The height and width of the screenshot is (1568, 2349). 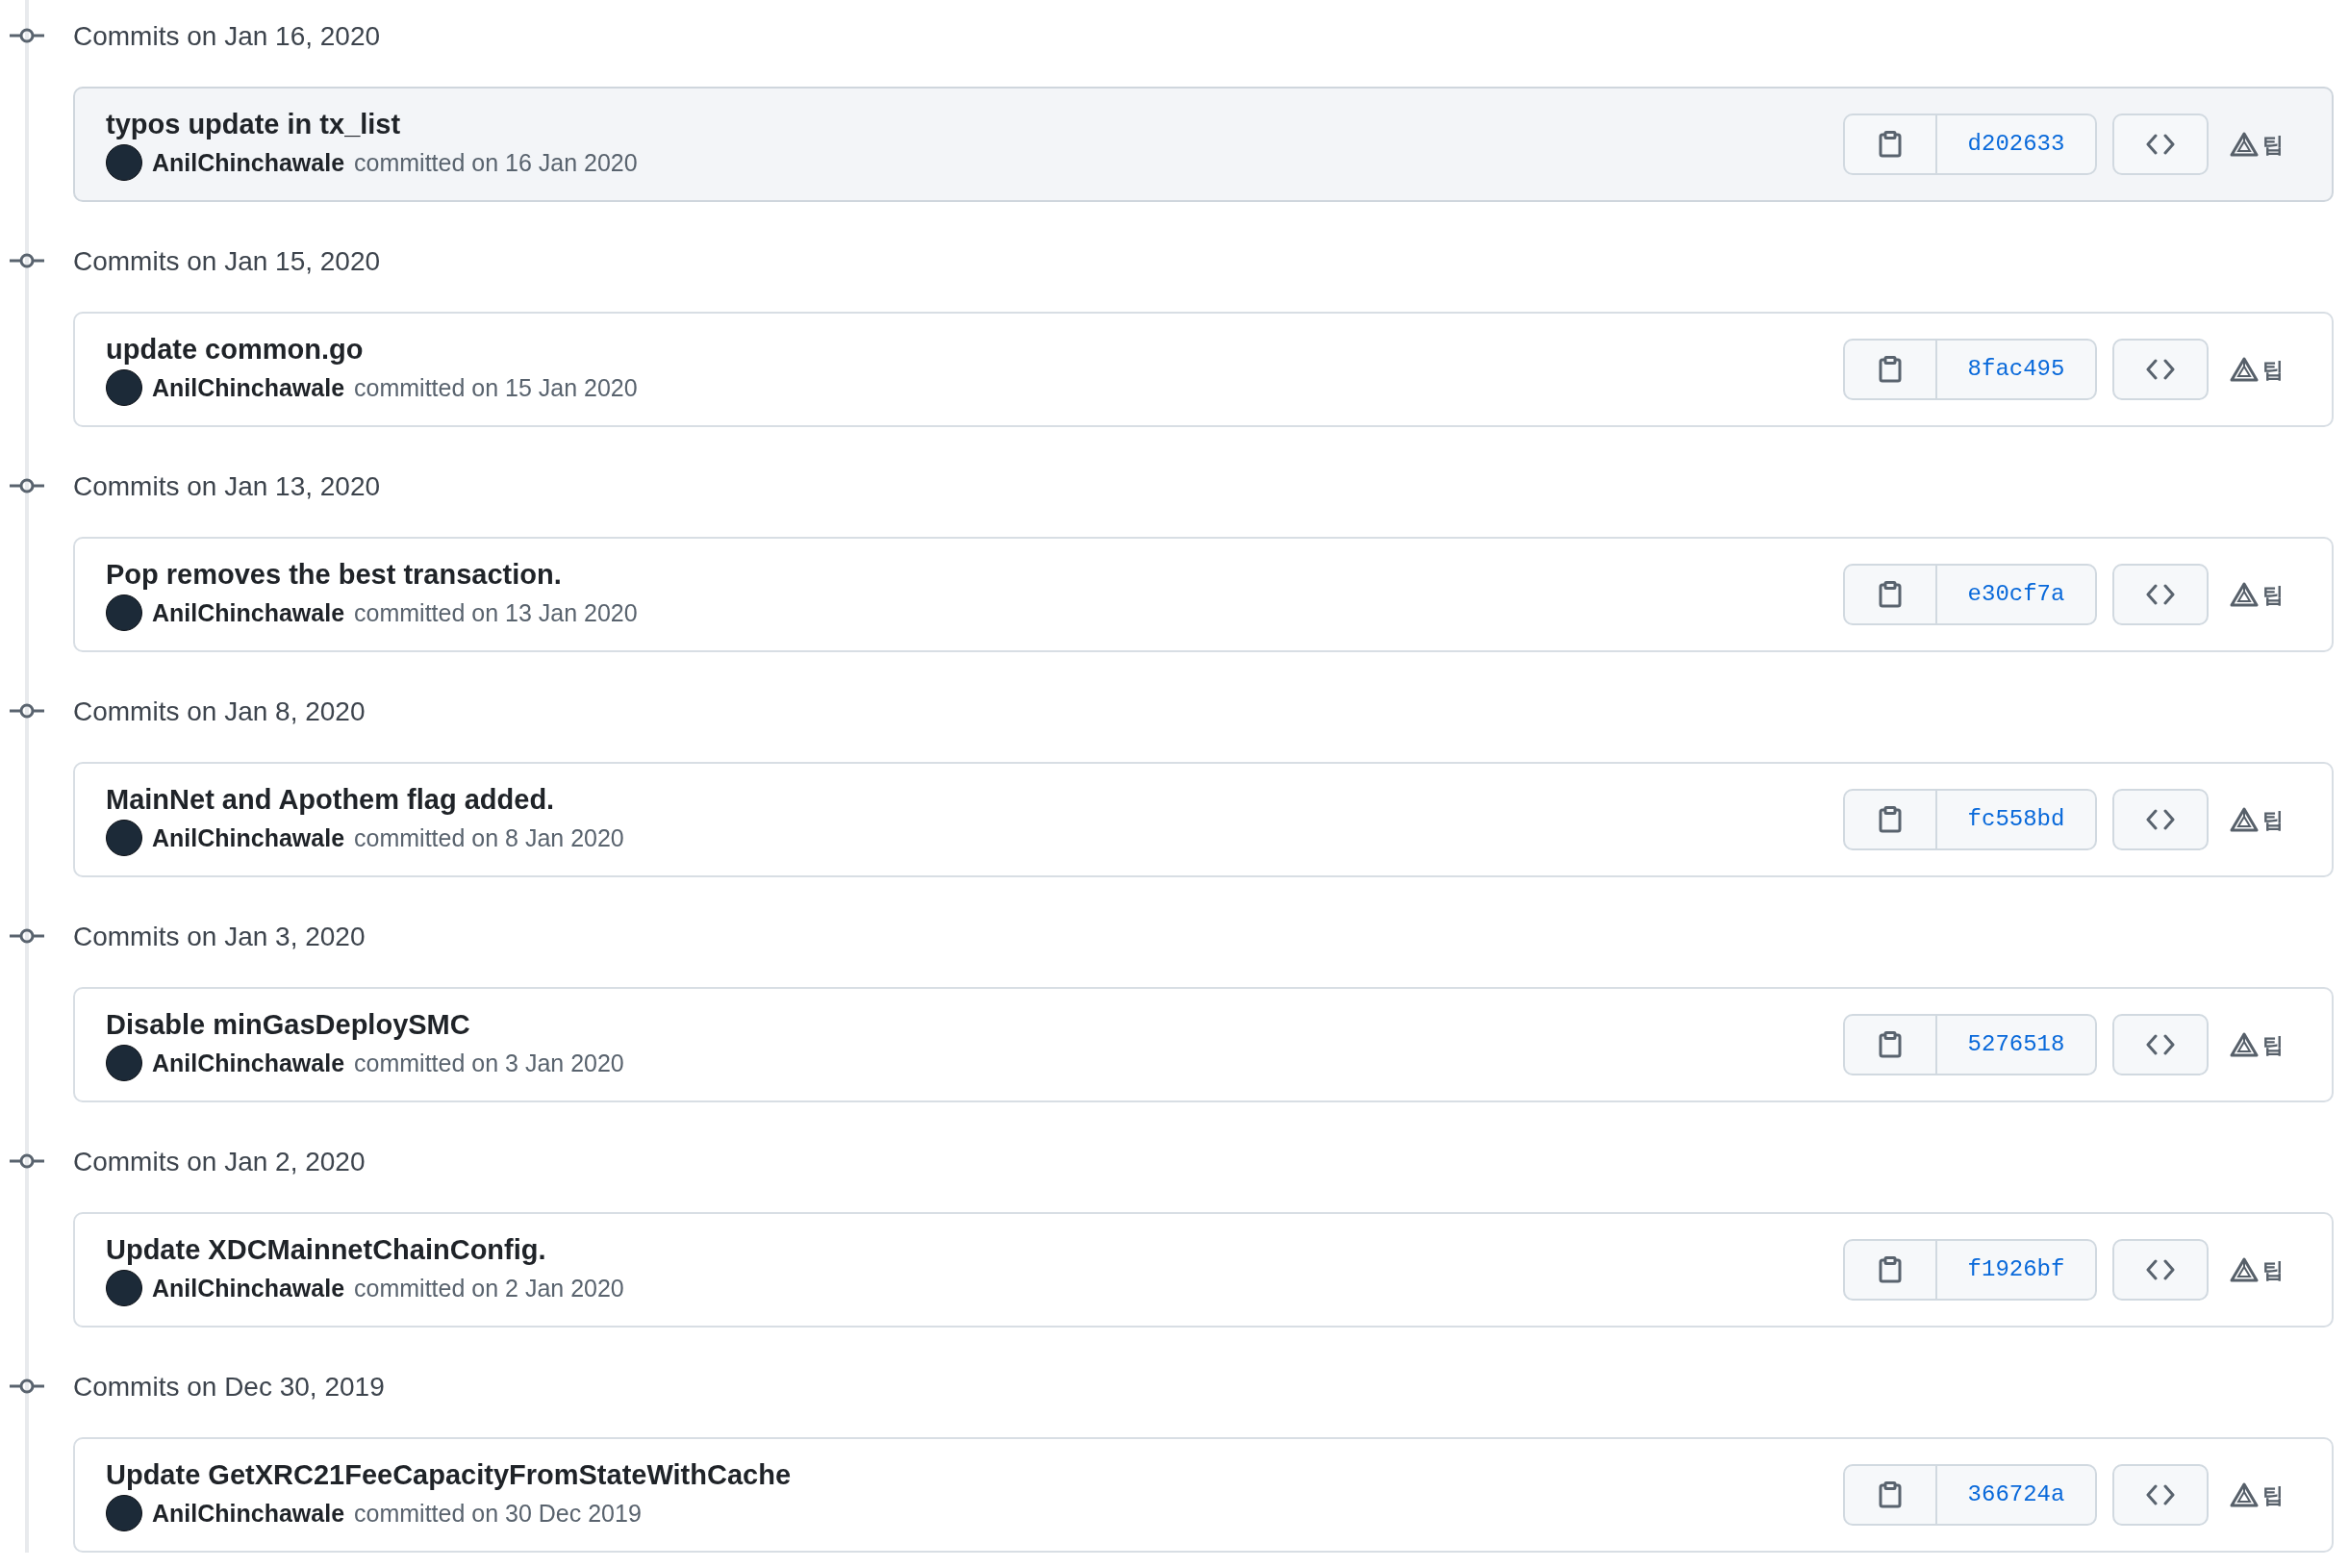 What do you see at coordinates (974, 349) in the screenshot?
I see `commit-message: update common.go` at bounding box center [974, 349].